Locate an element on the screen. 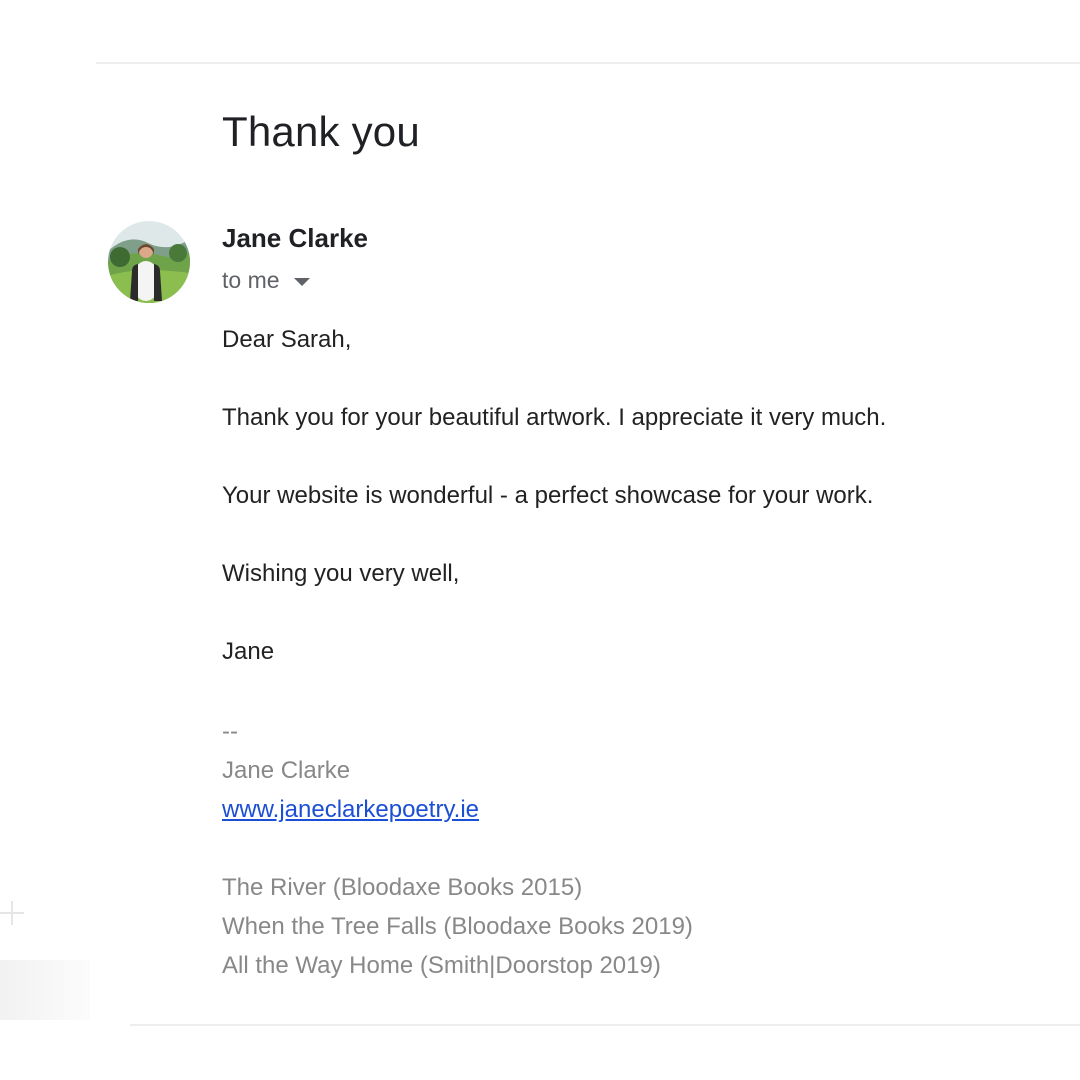 This screenshot has height=1080, width=1080. body-paragraph: Jane is located at coordinates (248, 651).